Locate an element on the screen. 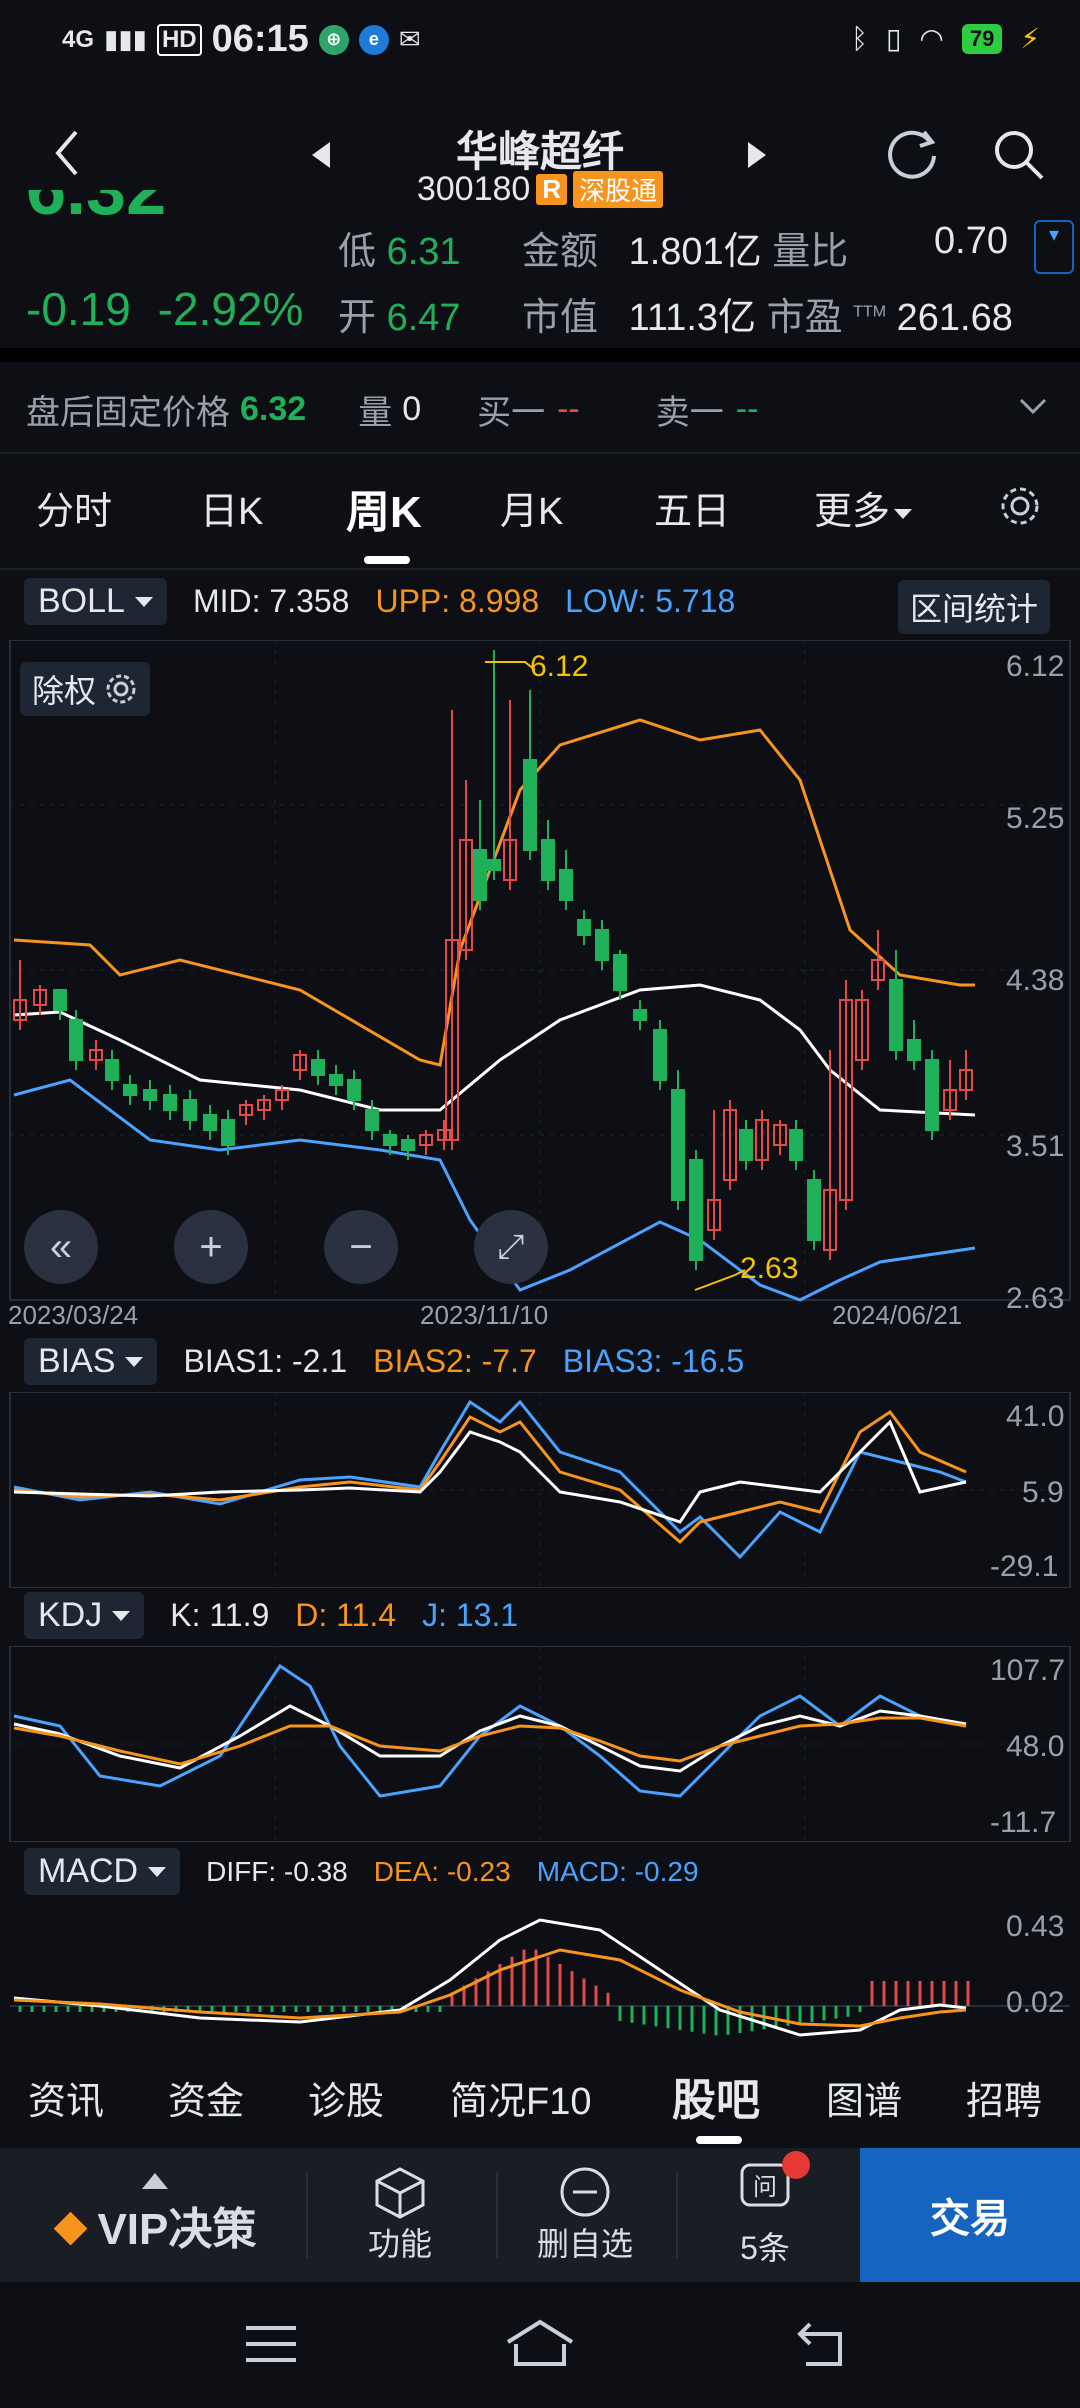  subtab-forum: 股吧 is located at coordinates (716, 2096).